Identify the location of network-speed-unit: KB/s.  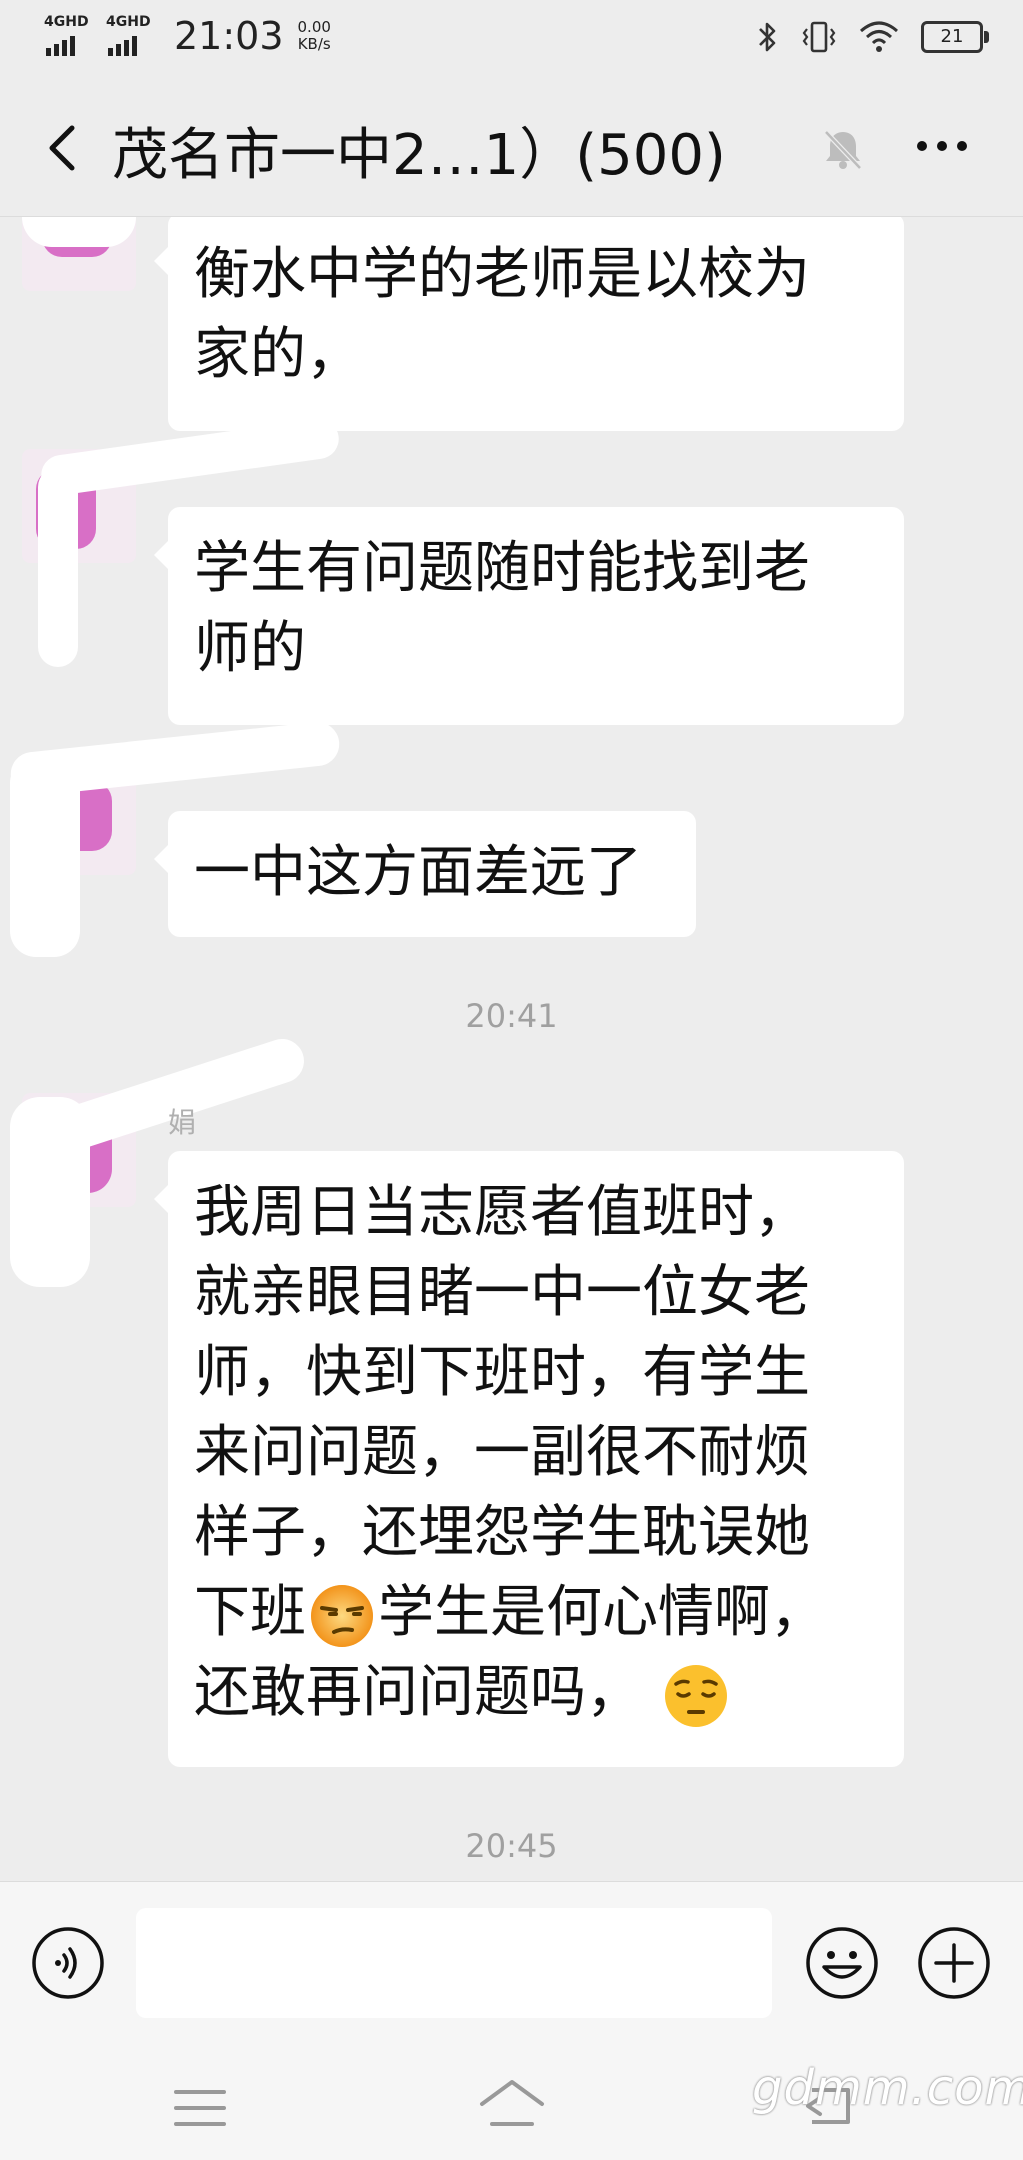
(314, 44).